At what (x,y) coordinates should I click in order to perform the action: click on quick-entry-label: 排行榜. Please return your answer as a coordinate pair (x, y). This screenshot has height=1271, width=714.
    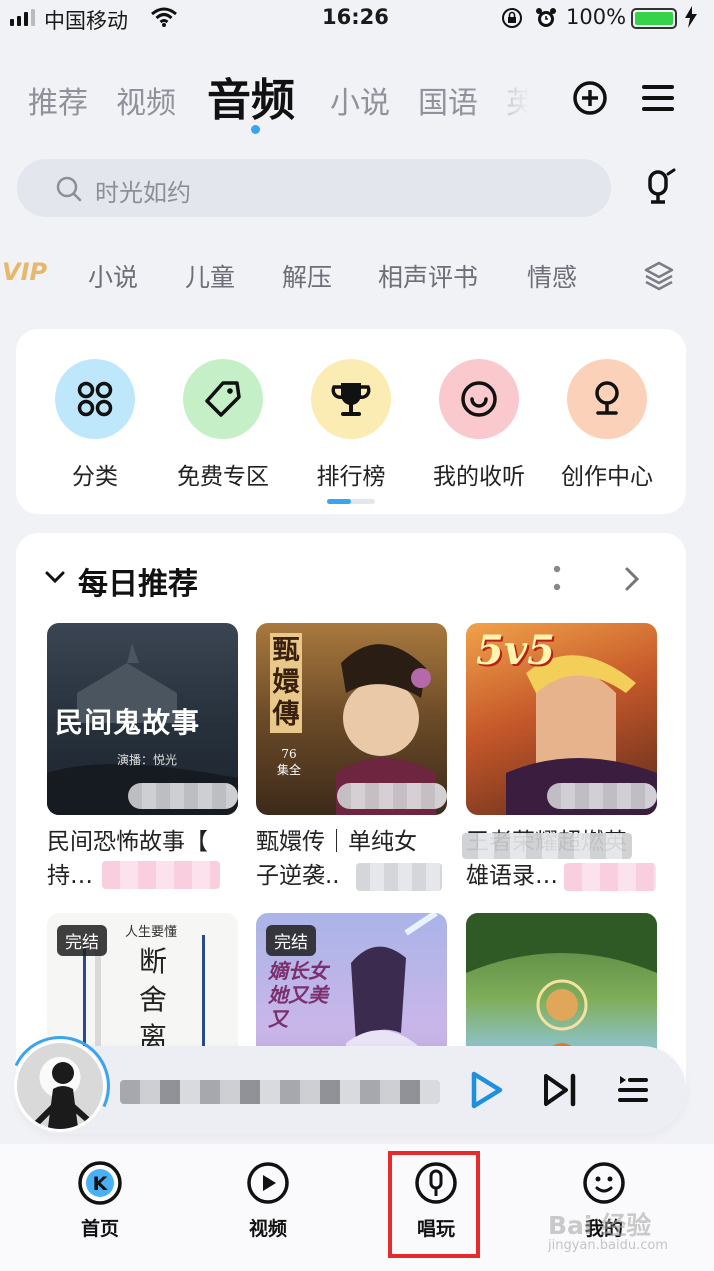
    Looking at the image, I should click on (351, 477).